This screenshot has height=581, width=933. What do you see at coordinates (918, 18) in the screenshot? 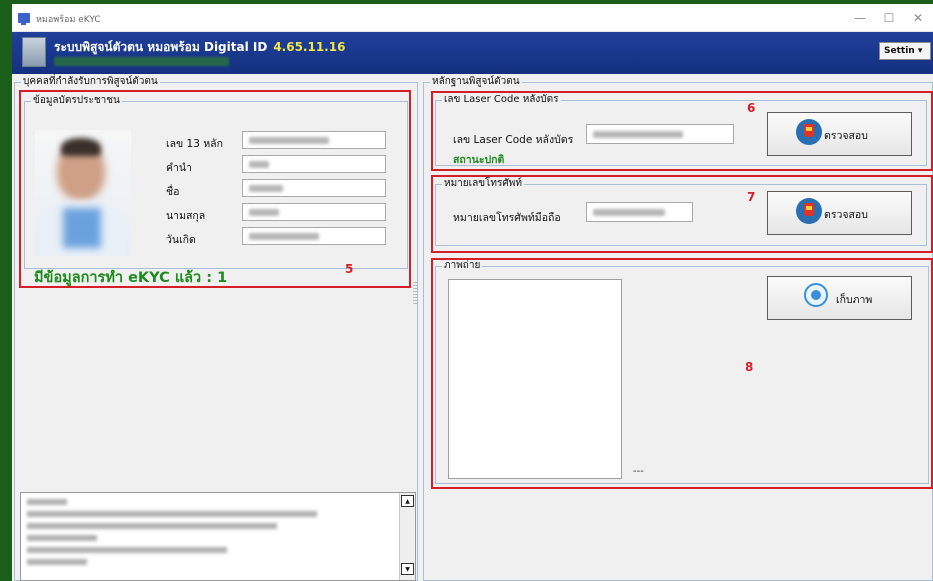
I see `close-button: ✕` at bounding box center [918, 18].